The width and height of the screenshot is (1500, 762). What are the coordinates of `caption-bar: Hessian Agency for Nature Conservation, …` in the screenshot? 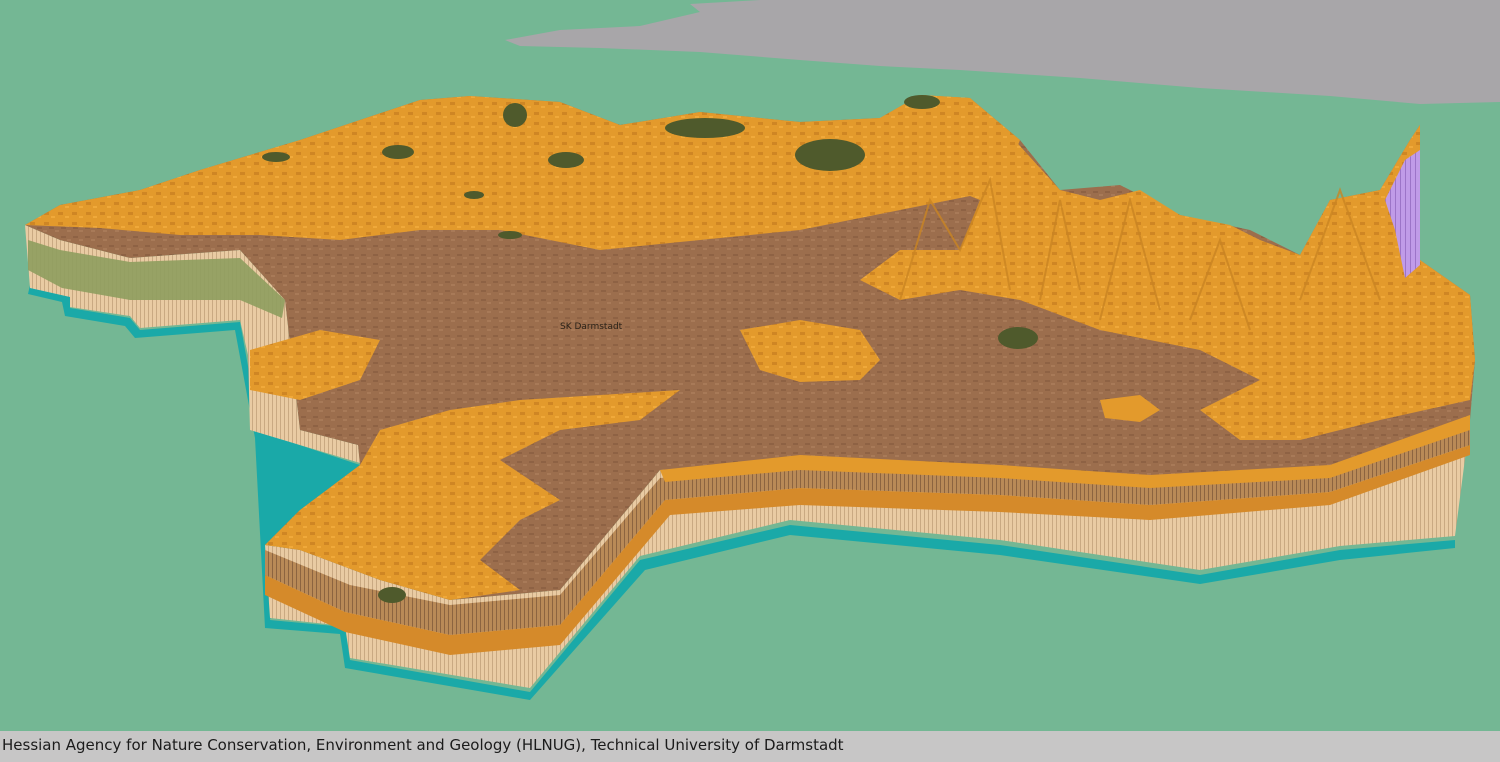 It's located at (750, 746).